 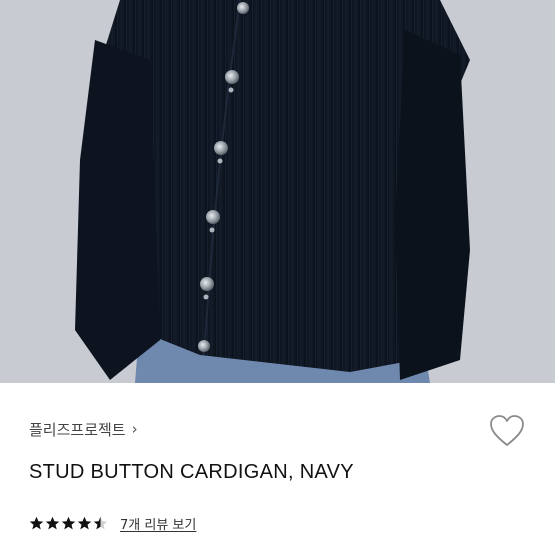 What do you see at coordinates (77, 430) in the screenshot?
I see `brand-name: 플리즈프로젝트` at bounding box center [77, 430].